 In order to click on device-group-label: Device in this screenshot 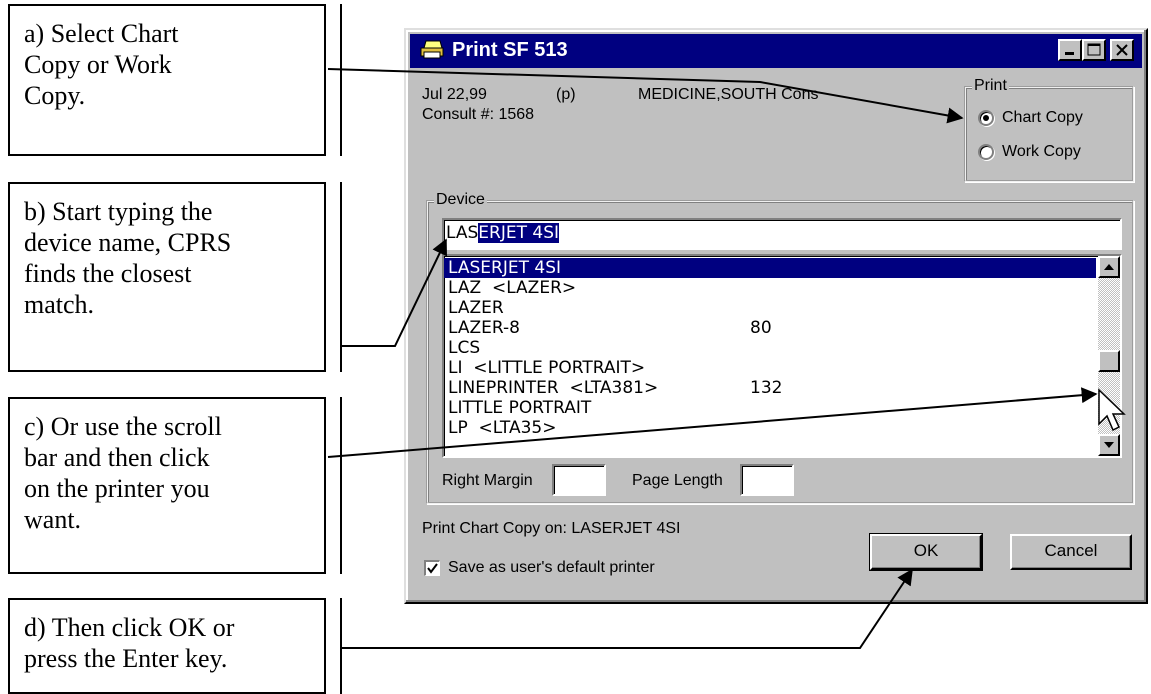, I will do `click(460, 200)`.